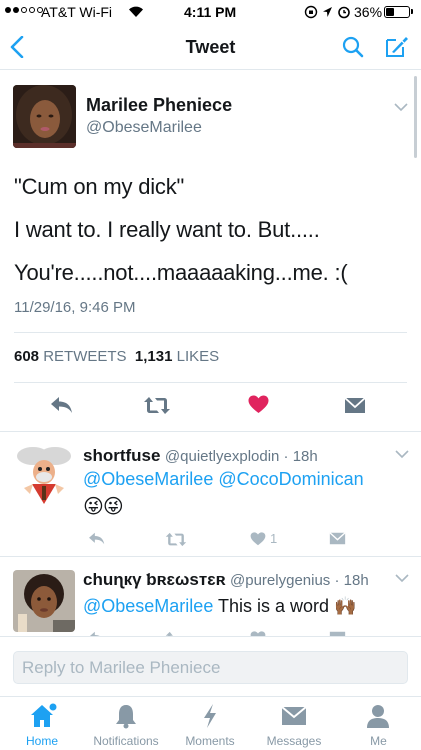 The height and width of the screenshot is (750, 421). What do you see at coordinates (154, 356) in the screenshot?
I see `like-count: 1,131` at bounding box center [154, 356].